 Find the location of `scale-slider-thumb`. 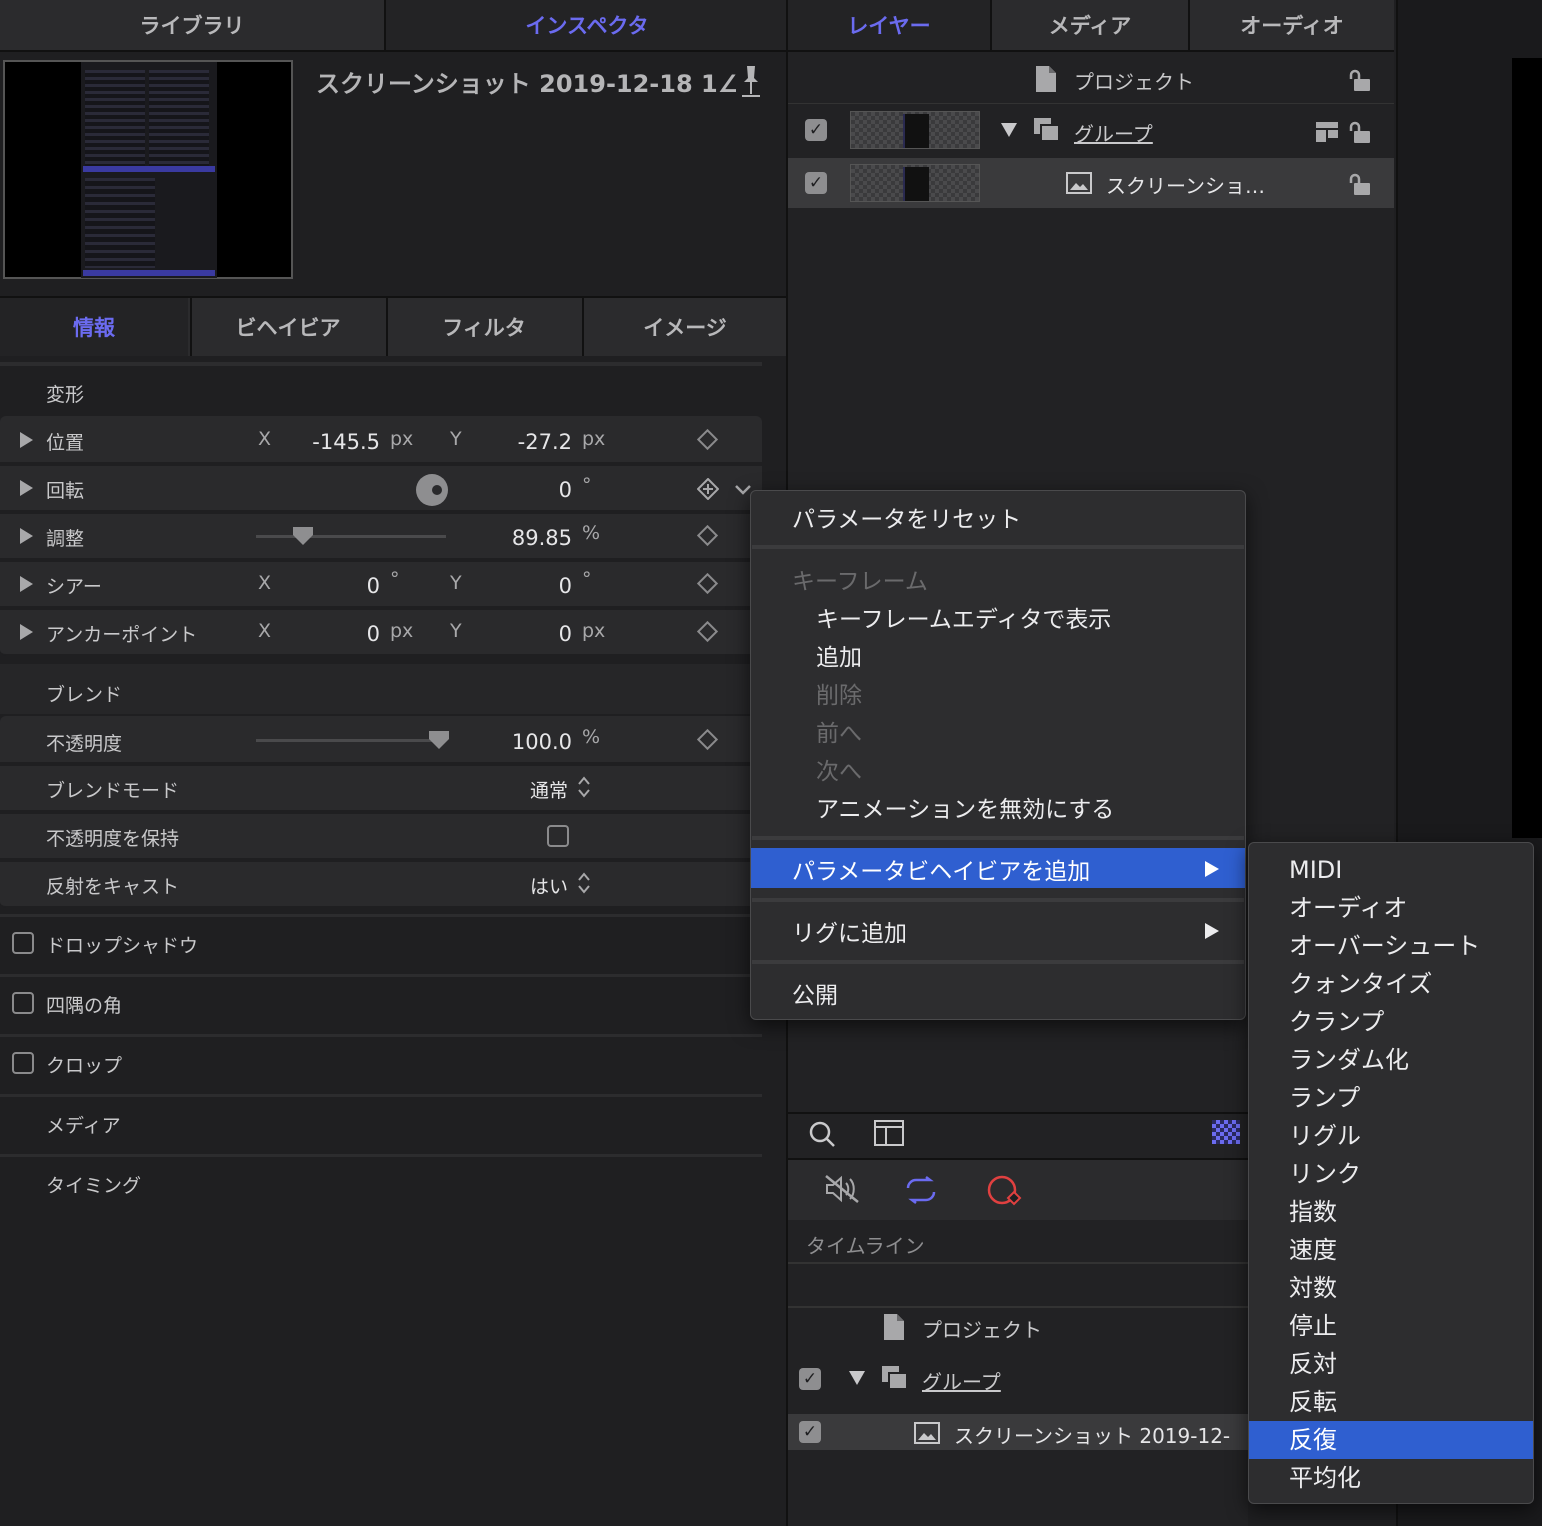

scale-slider-thumb is located at coordinates (303, 536).